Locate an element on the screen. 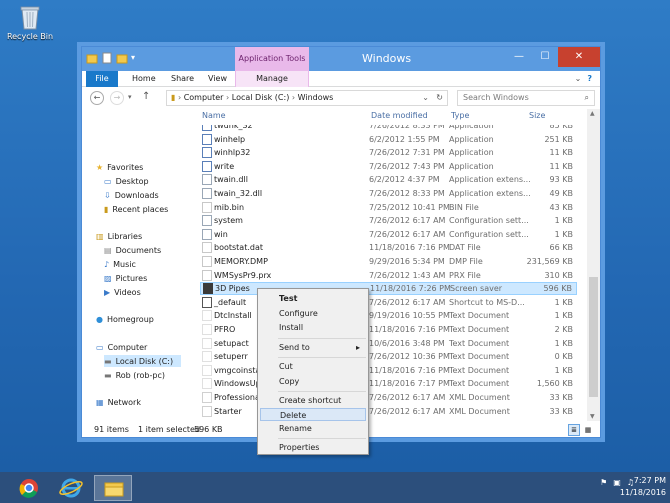 The image size is (670, 503). breadcrumb-windows: Windows is located at coordinates (316, 97).